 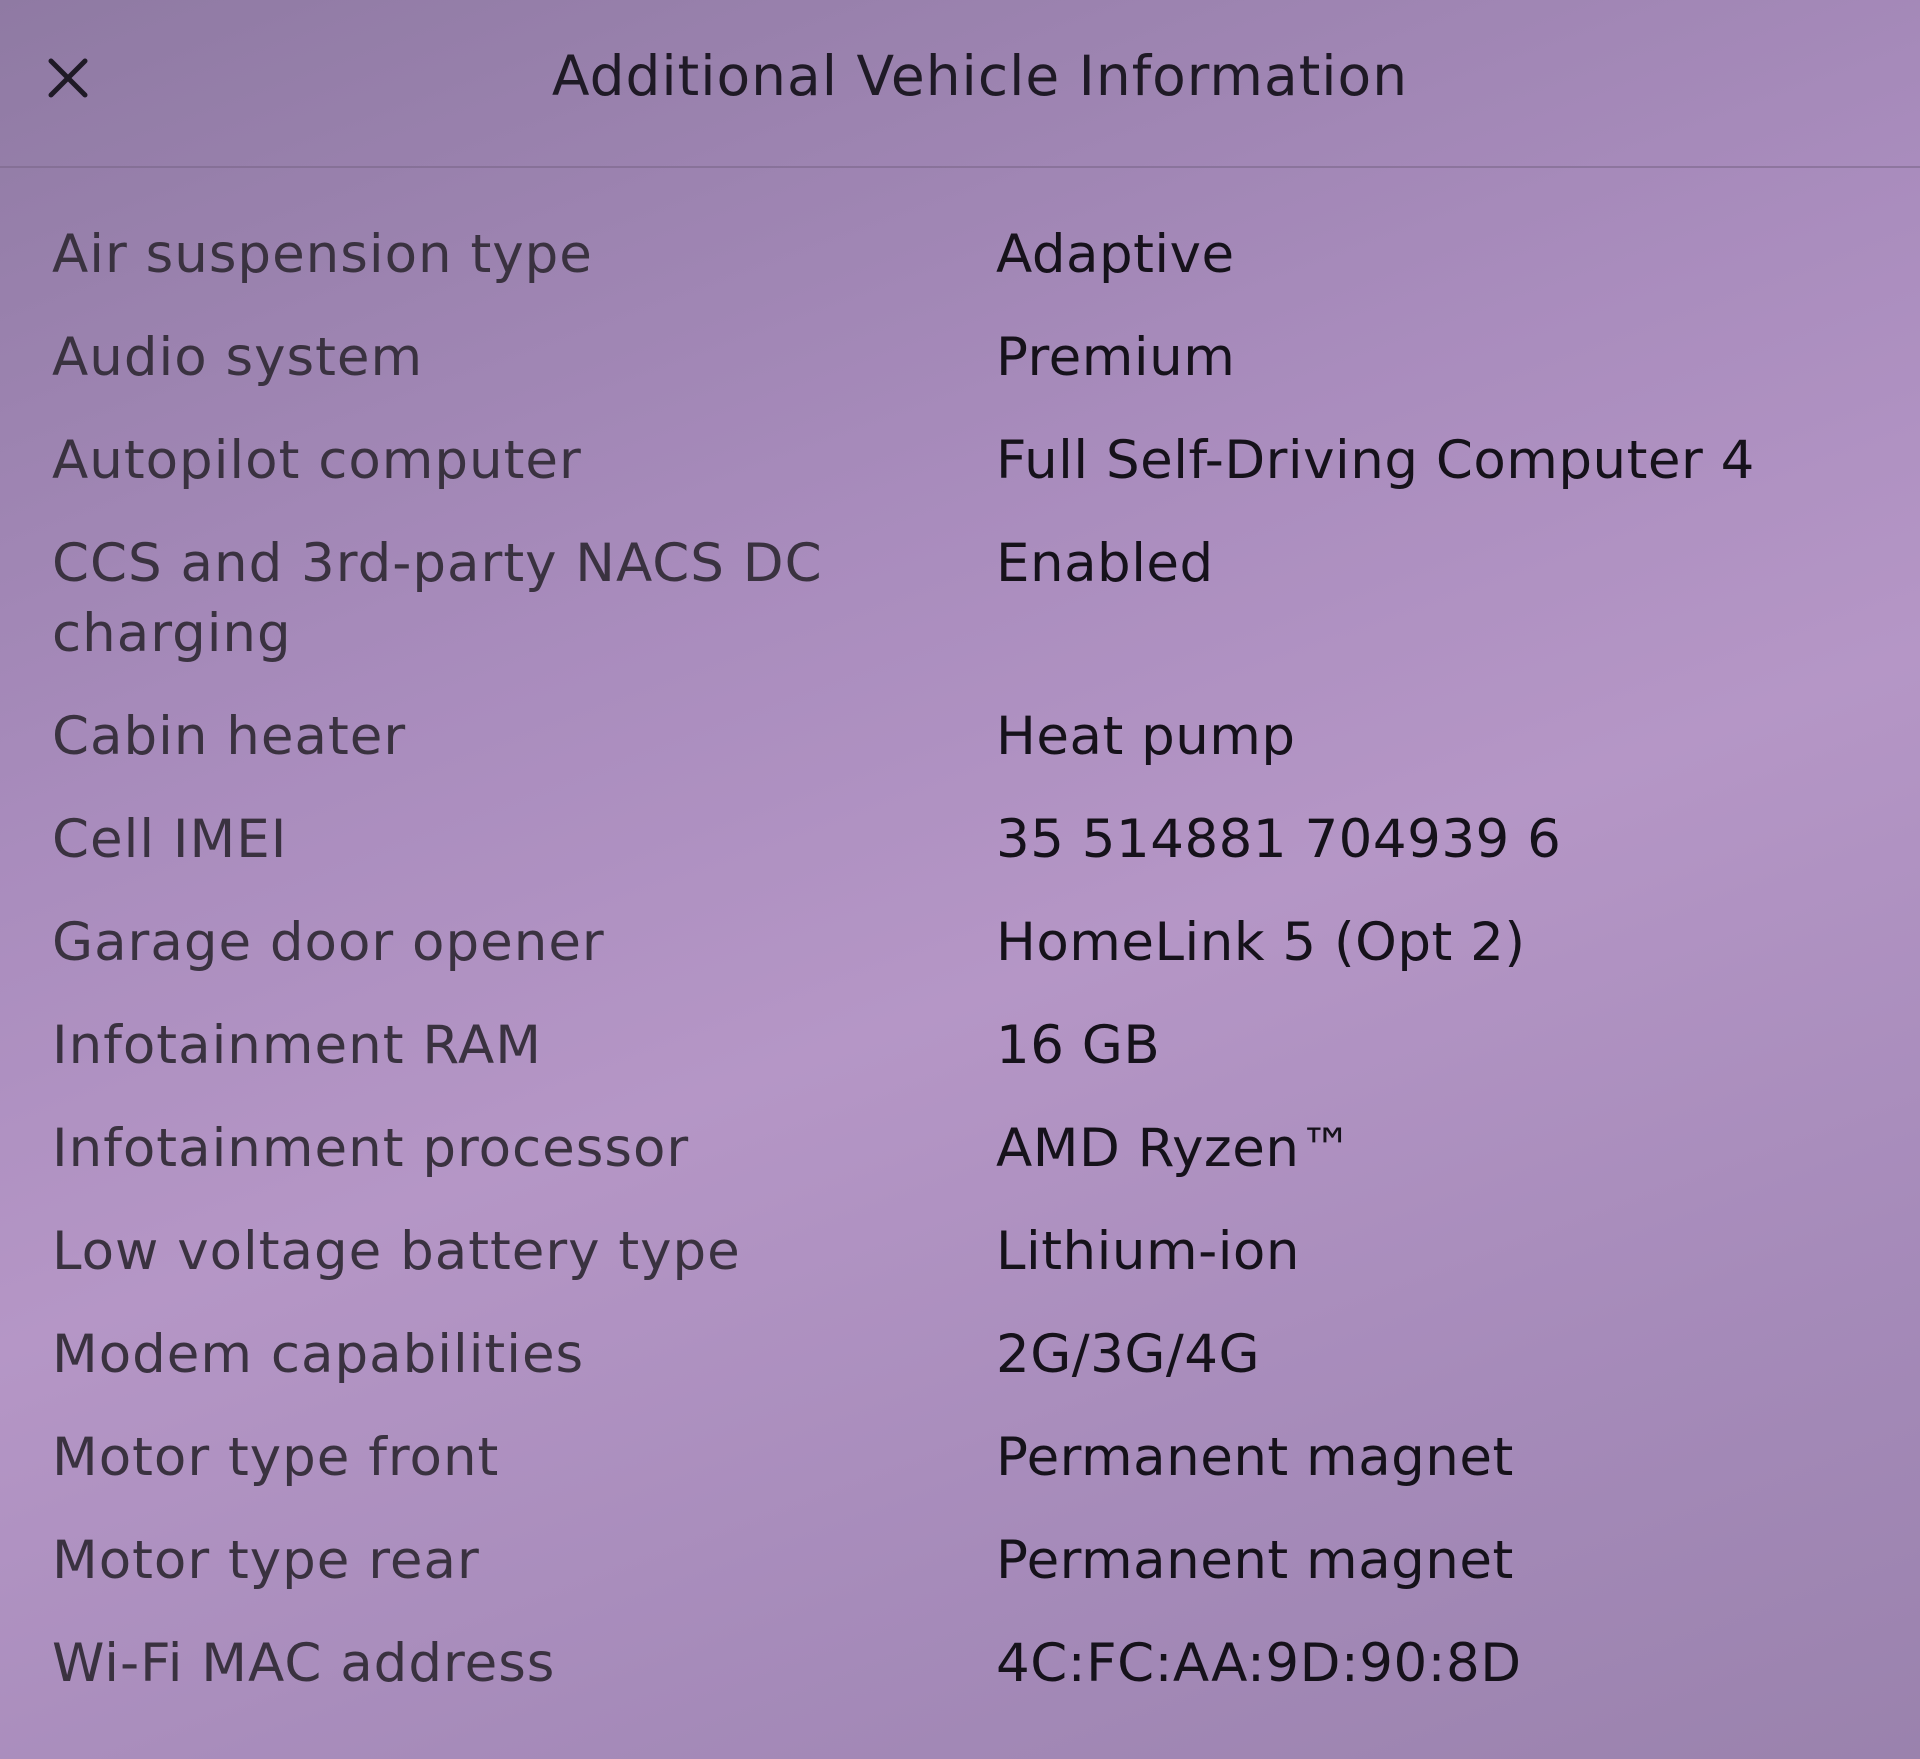 What do you see at coordinates (960, 1252) in the screenshot?
I see `info-row-low-voltage-battery: Low voltage battery type Lithium-ion` at bounding box center [960, 1252].